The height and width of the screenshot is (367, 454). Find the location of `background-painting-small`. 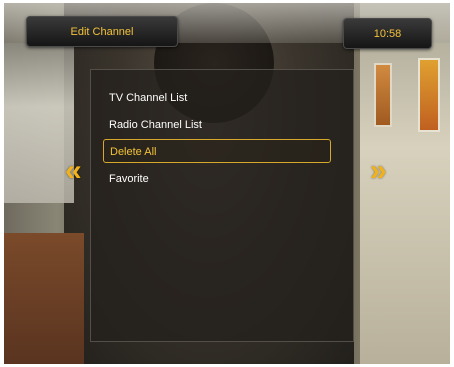

background-painting-small is located at coordinates (383, 95).